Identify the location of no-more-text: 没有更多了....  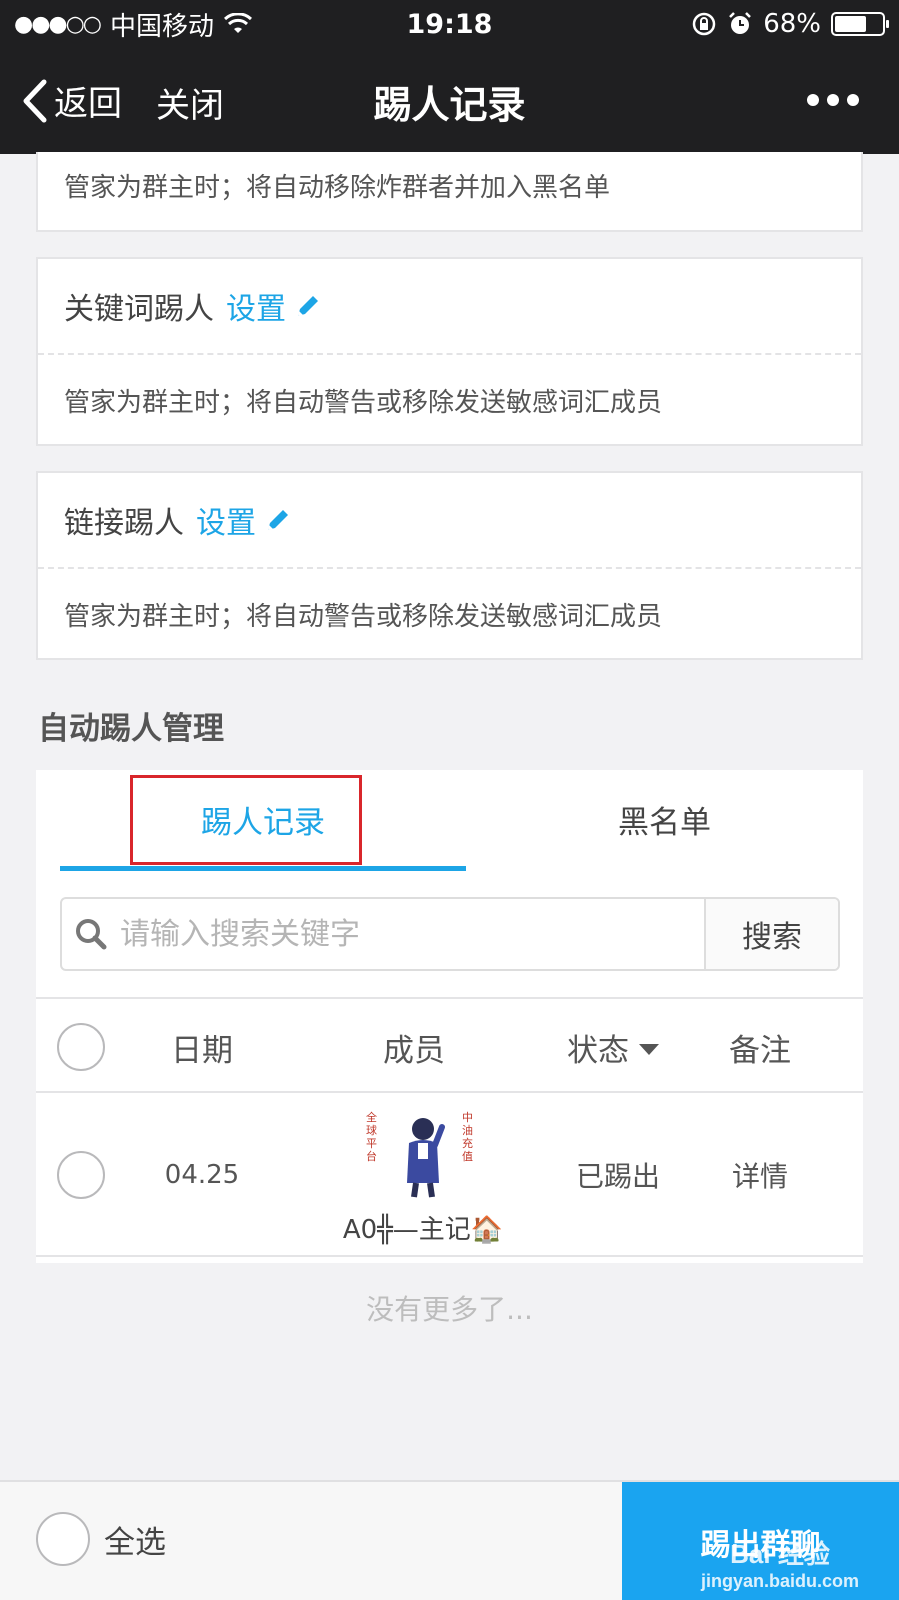
(449, 1309).